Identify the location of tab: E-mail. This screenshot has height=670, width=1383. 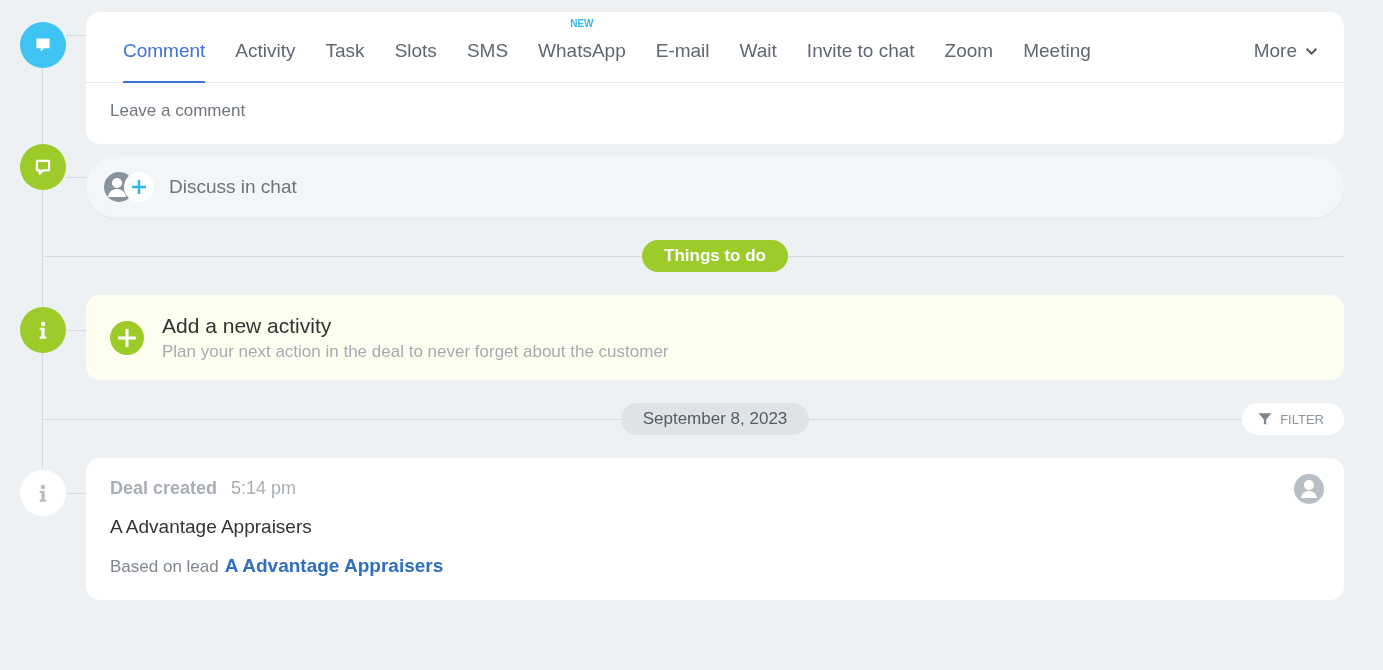
(682, 61).